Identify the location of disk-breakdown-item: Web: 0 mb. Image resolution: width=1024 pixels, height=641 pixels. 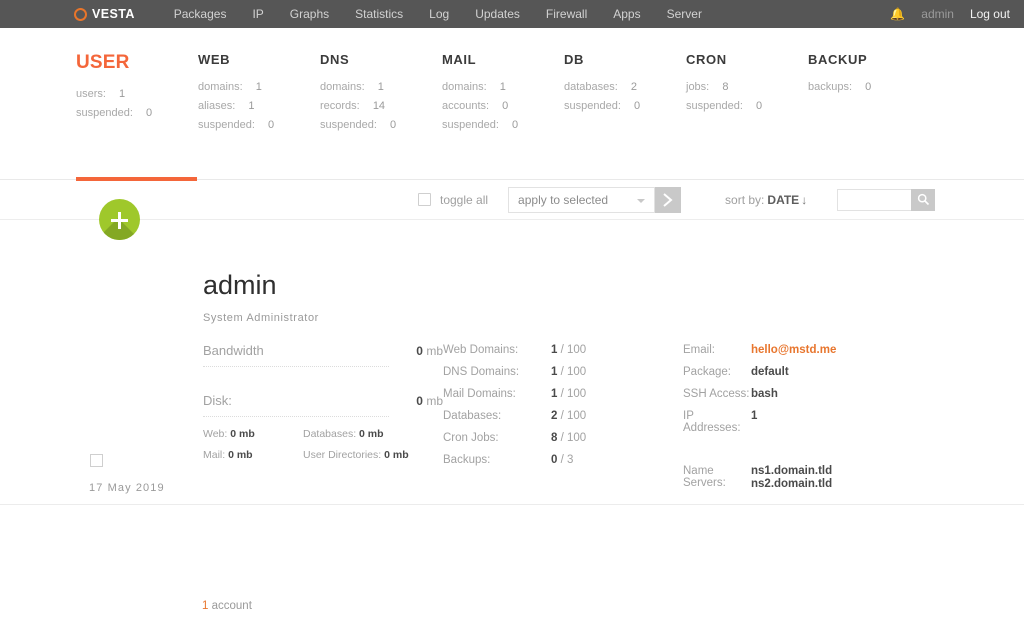
(253, 434).